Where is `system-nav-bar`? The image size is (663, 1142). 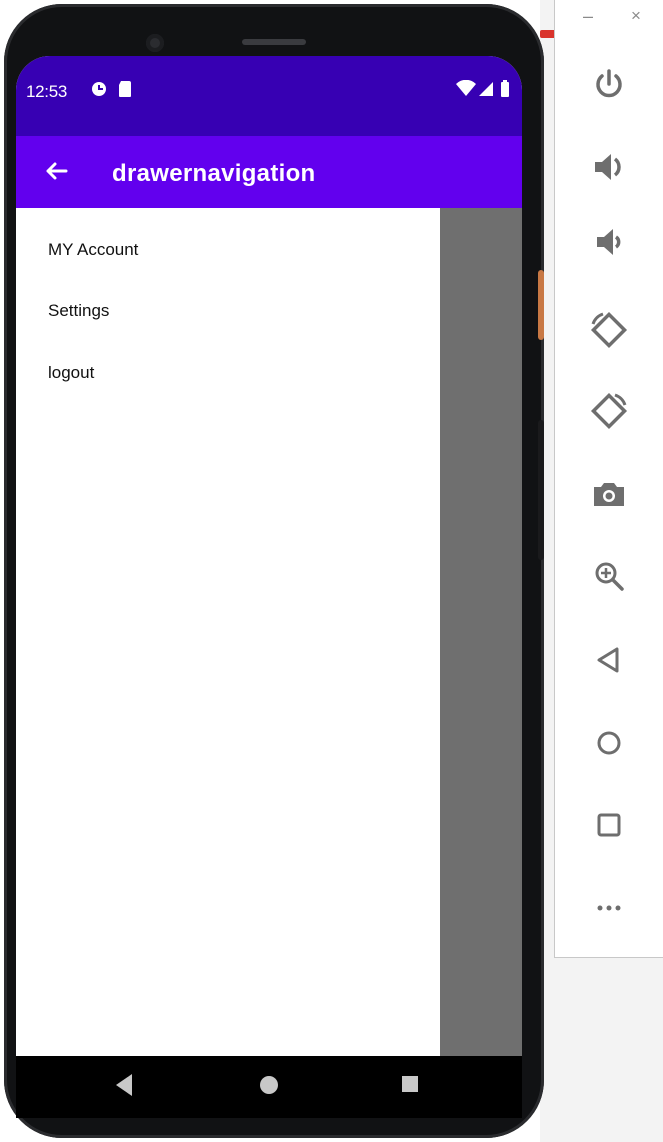
system-nav-bar is located at coordinates (269, 1087).